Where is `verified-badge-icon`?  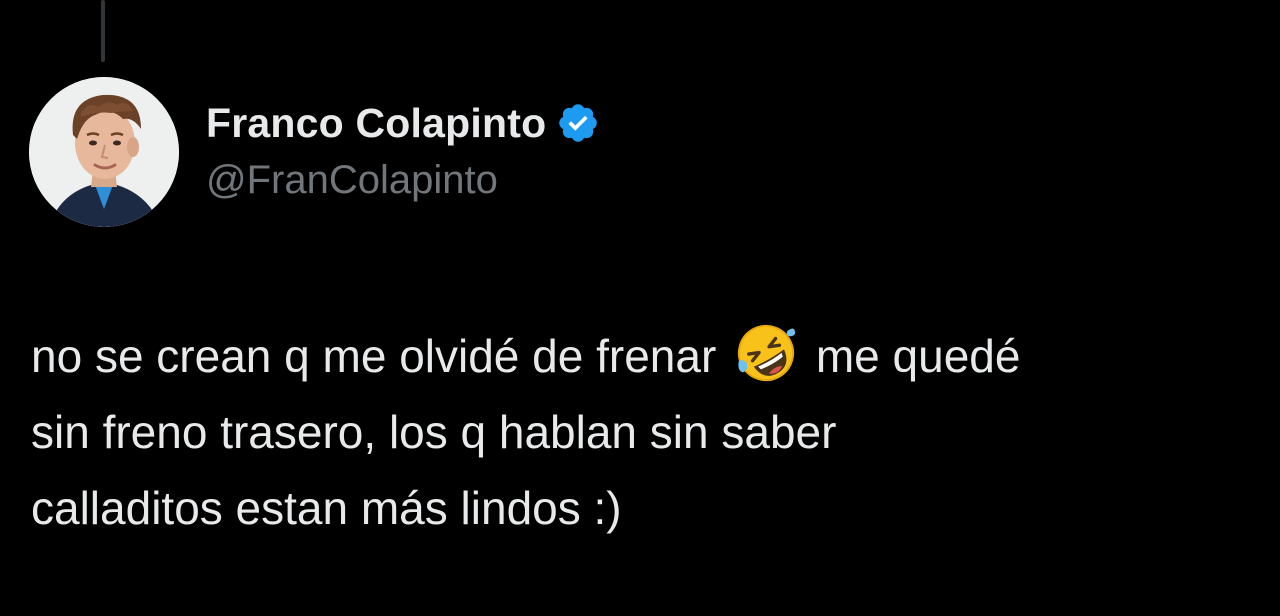
verified-badge-icon is located at coordinates (578, 123).